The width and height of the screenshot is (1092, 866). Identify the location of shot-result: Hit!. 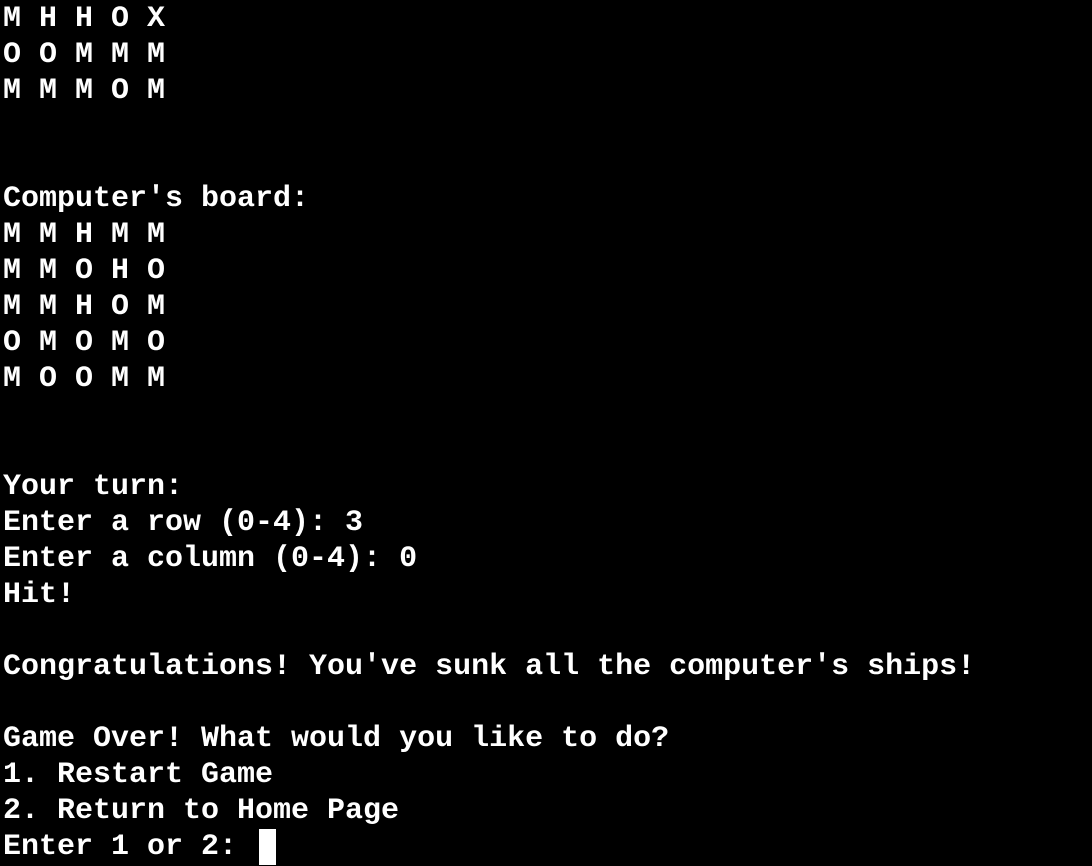
(39, 595).